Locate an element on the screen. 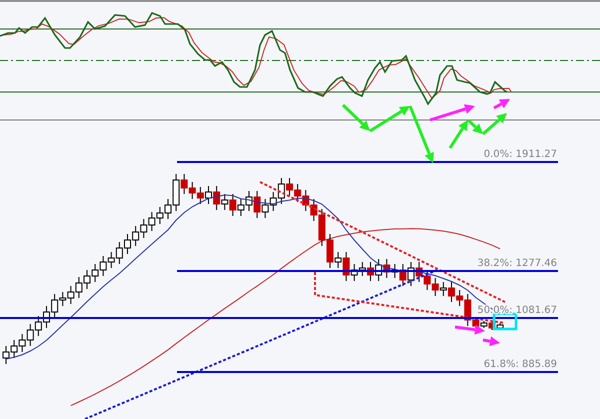 This screenshot has width=600, height=419. highlight-box is located at coordinates (505, 321).